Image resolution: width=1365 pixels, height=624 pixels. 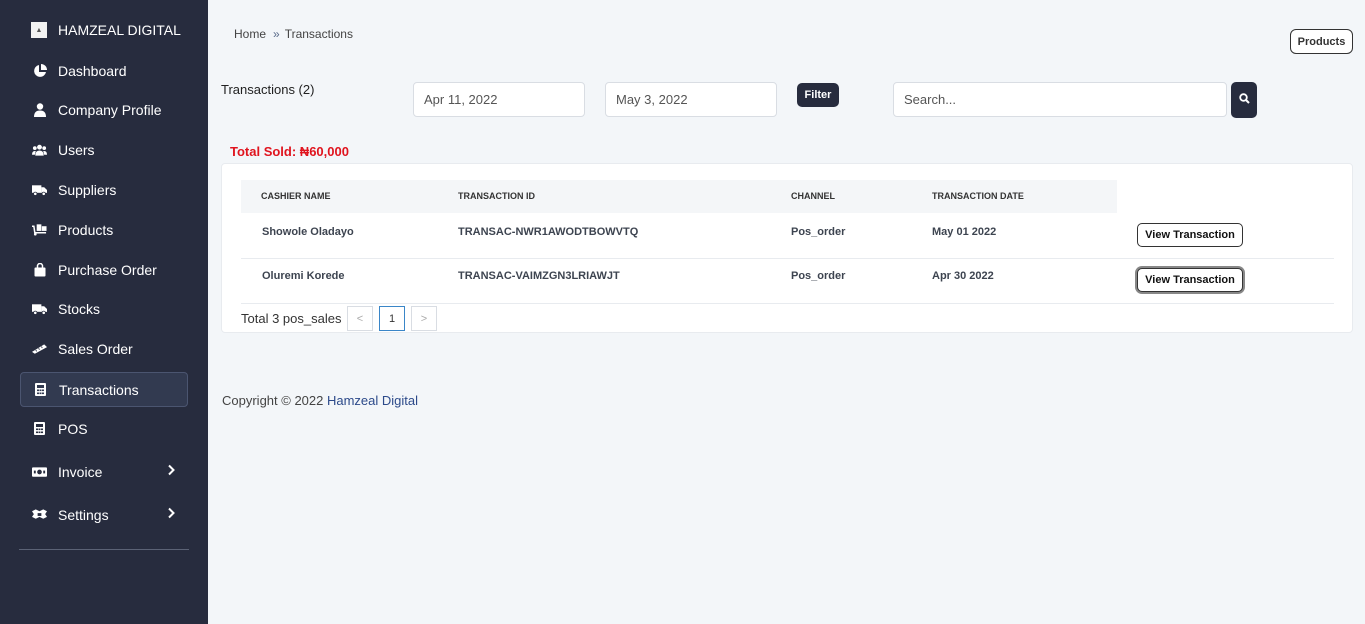 I want to click on sidebar-item-settings: Settings, so click(x=104, y=514).